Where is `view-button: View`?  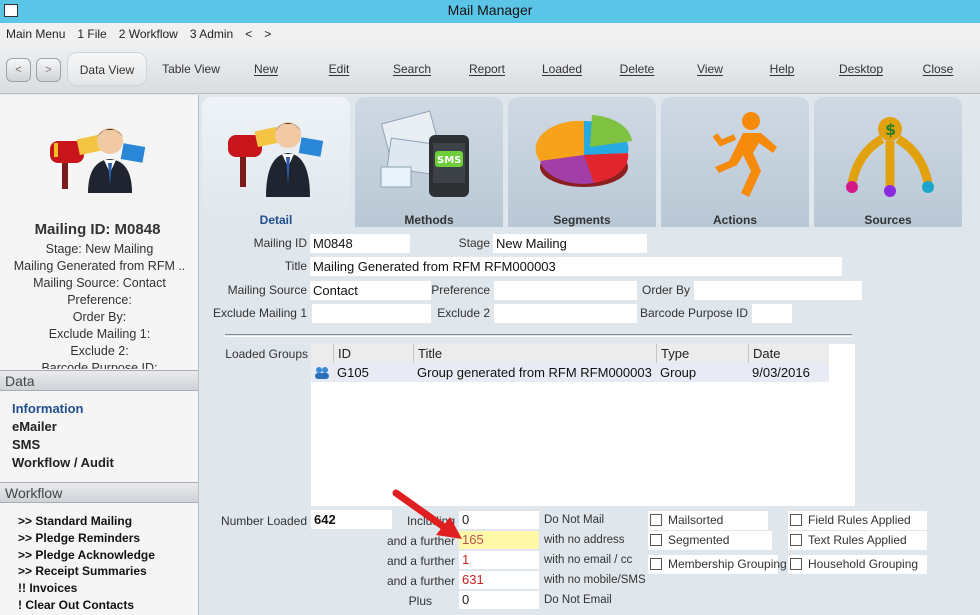
view-button: View is located at coordinates (710, 69).